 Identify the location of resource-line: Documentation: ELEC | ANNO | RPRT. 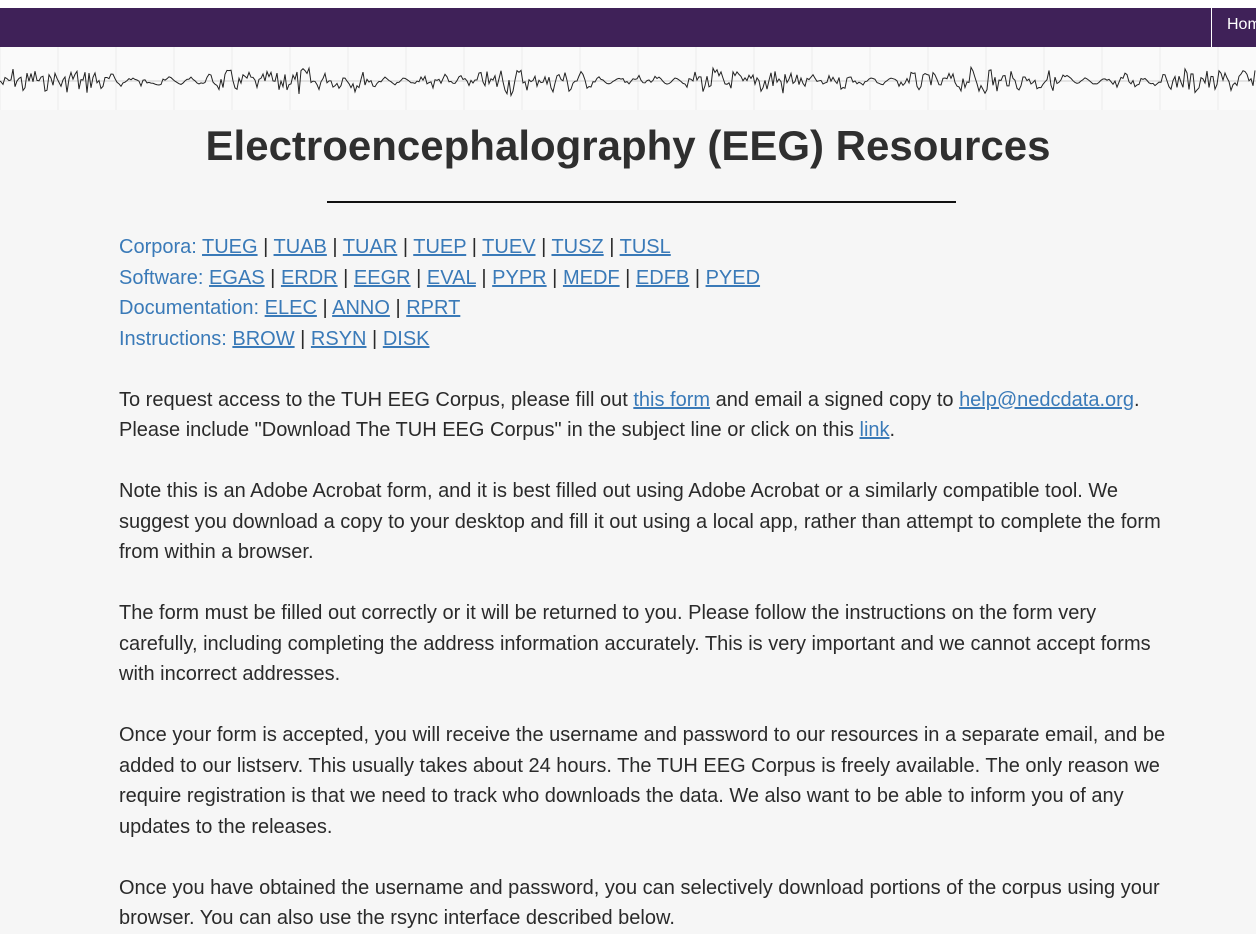
(649, 308).